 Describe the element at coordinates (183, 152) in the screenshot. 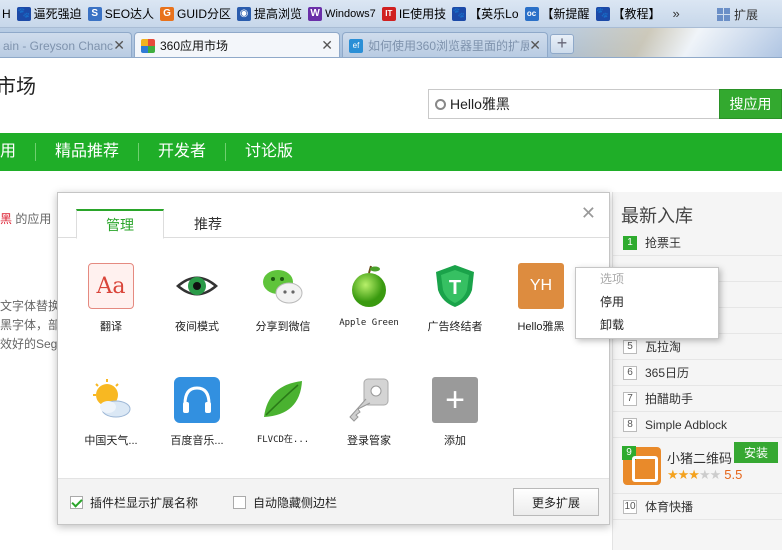

I see `nav-item-developers: 开发者` at that location.